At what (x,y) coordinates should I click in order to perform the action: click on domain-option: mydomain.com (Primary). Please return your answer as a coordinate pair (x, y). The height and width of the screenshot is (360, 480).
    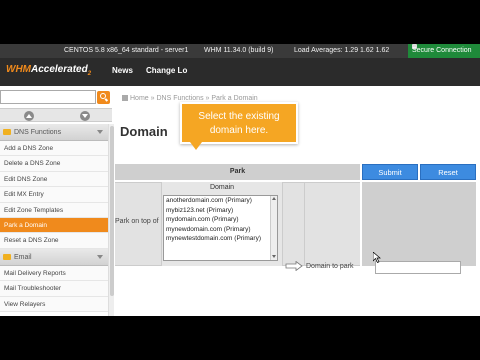
    Looking at the image, I should click on (220, 220).